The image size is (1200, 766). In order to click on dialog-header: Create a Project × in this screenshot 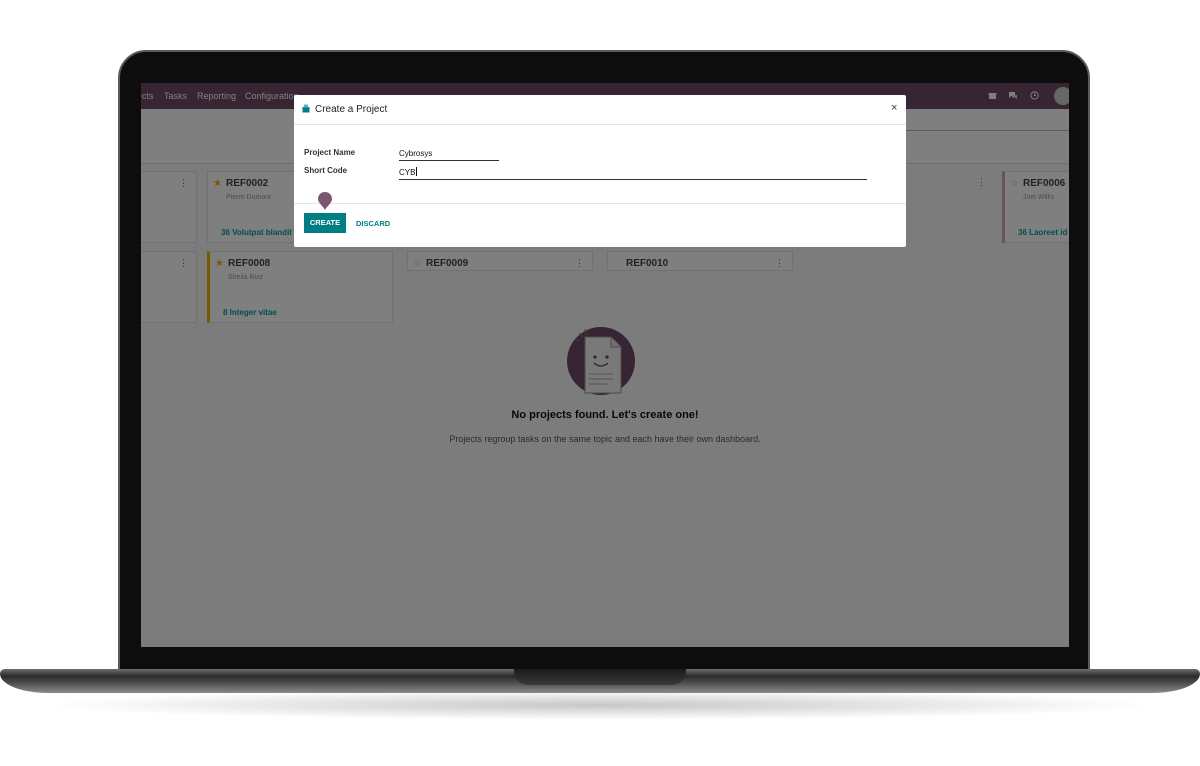, I will do `click(600, 110)`.